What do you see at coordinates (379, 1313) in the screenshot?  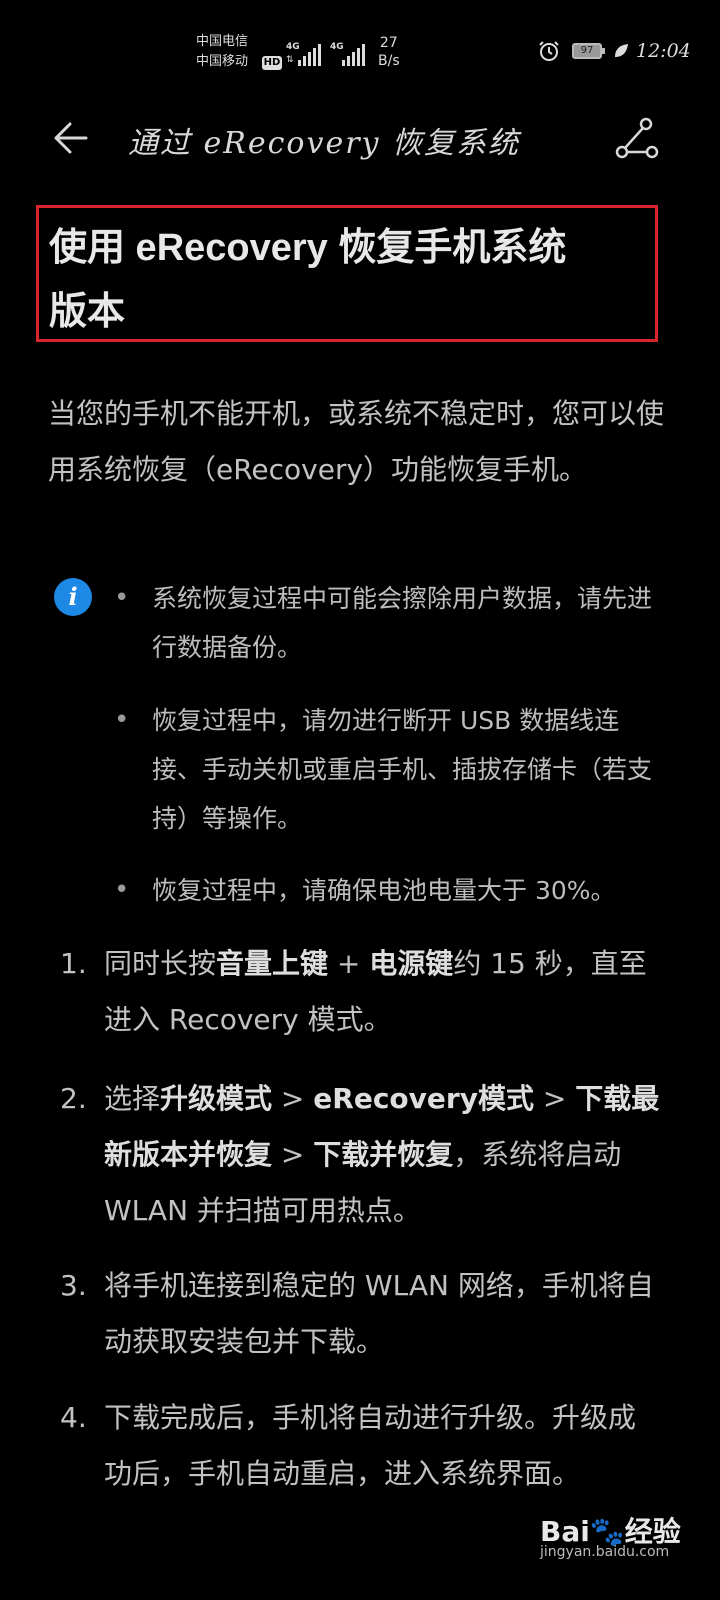 I see `step-text: 将手机连接到稳定的 WLAN 网络，手机将自动获取安装包并下载。` at bounding box center [379, 1313].